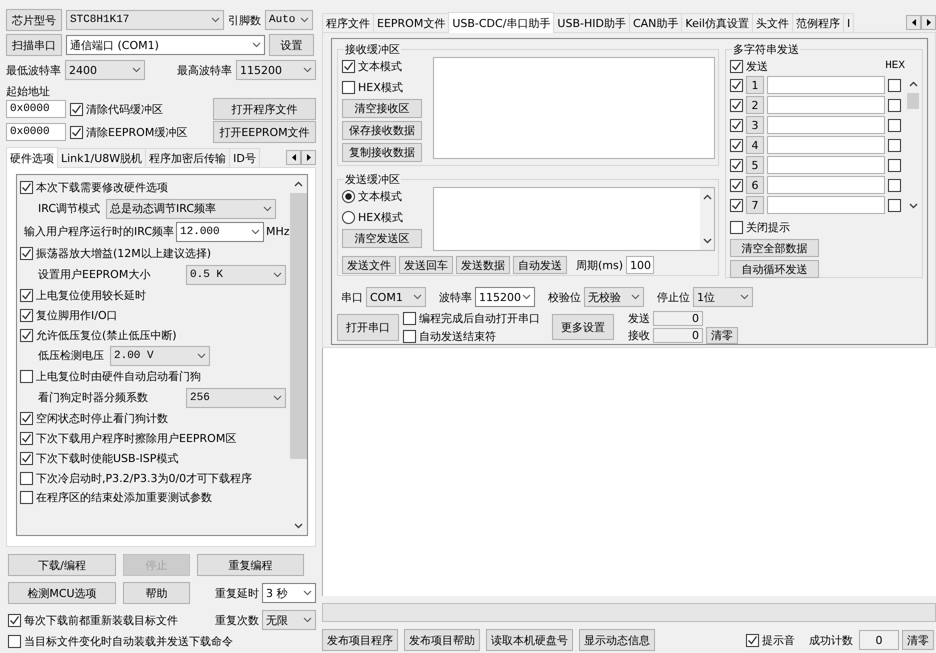 This screenshot has width=936, height=653. What do you see at coordinates (723, 297) in the screenshot?
I see `dropdown: 1位` at bounding box center [723, 297].